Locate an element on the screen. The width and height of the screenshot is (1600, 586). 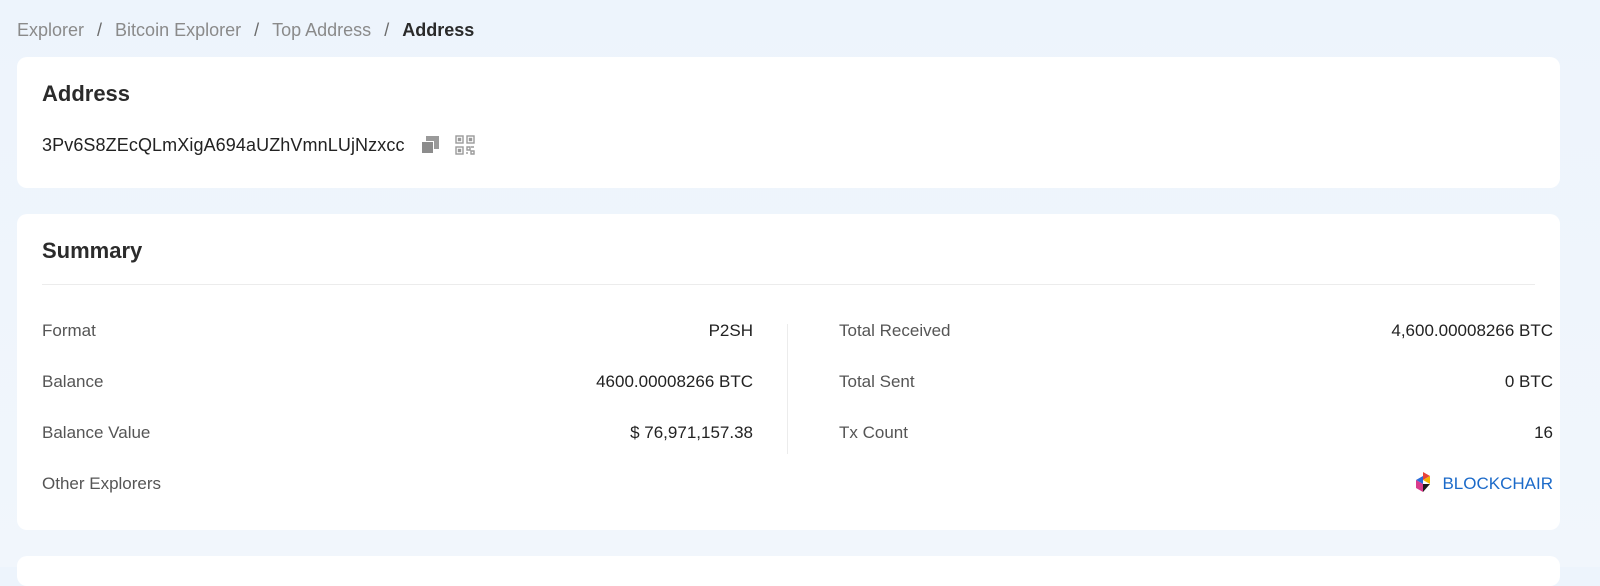
breadcrumb-explorer: Explorer is located at coordinates (50, 30).